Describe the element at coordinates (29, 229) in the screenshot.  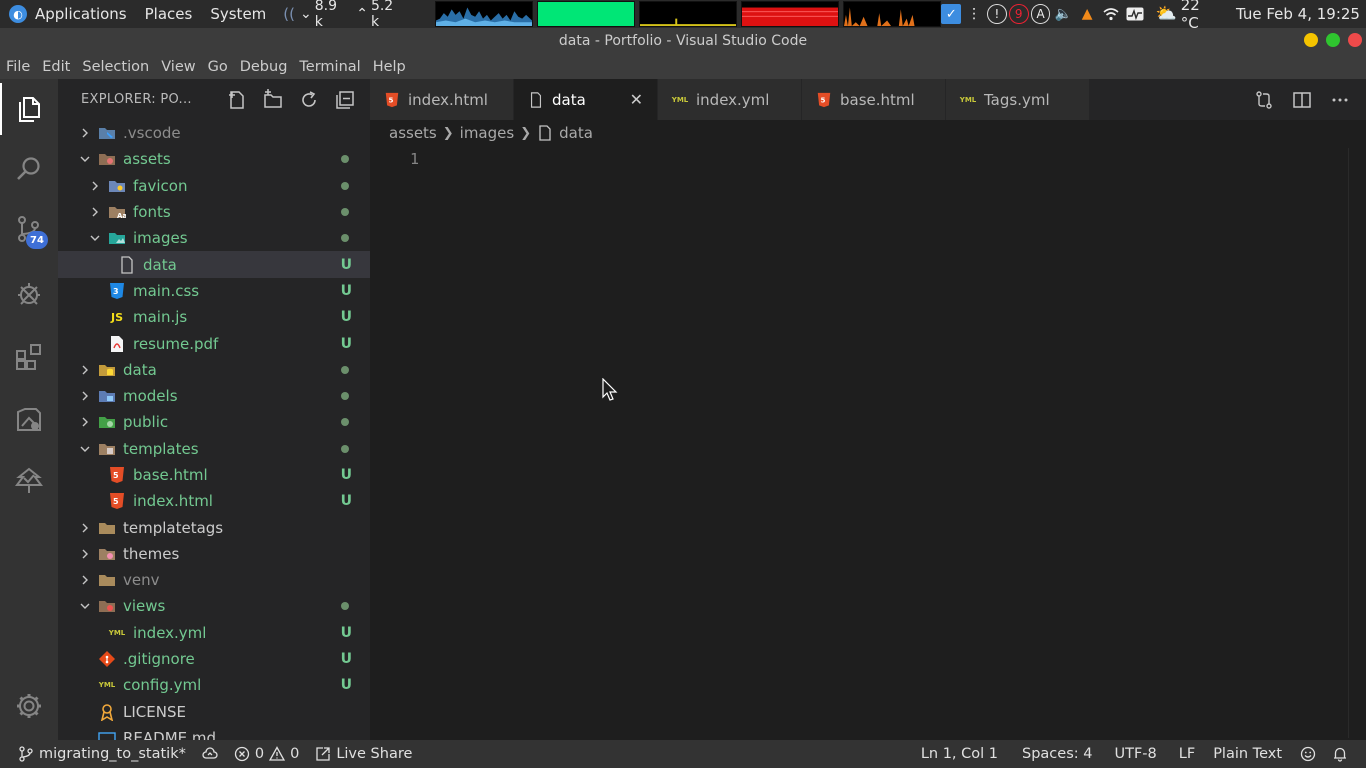
I see `source-control-activity: 74` at that location.